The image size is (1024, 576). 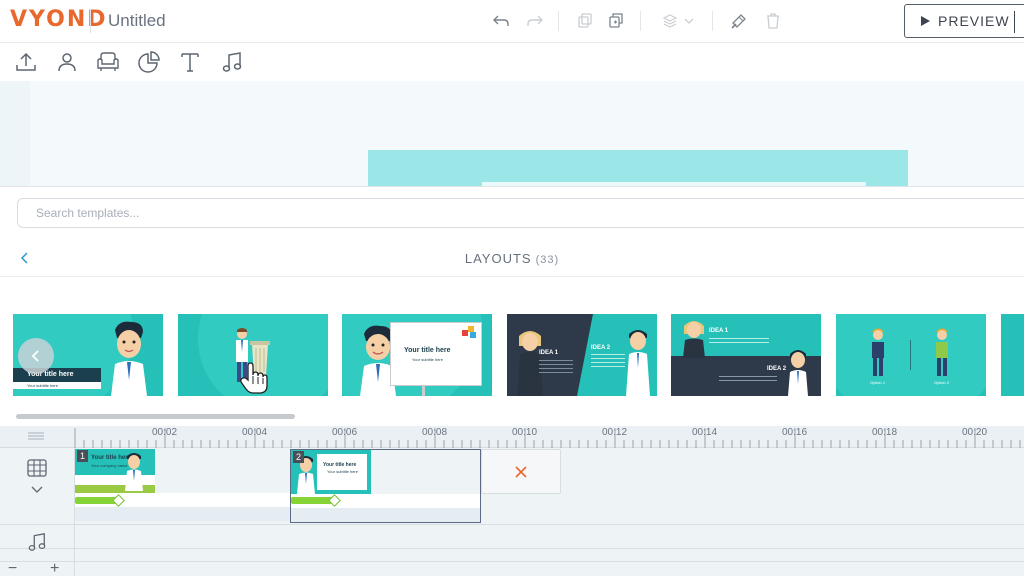 I want to click on layouts-heading: LAYOUTS (33), so click(x=512, y=258).